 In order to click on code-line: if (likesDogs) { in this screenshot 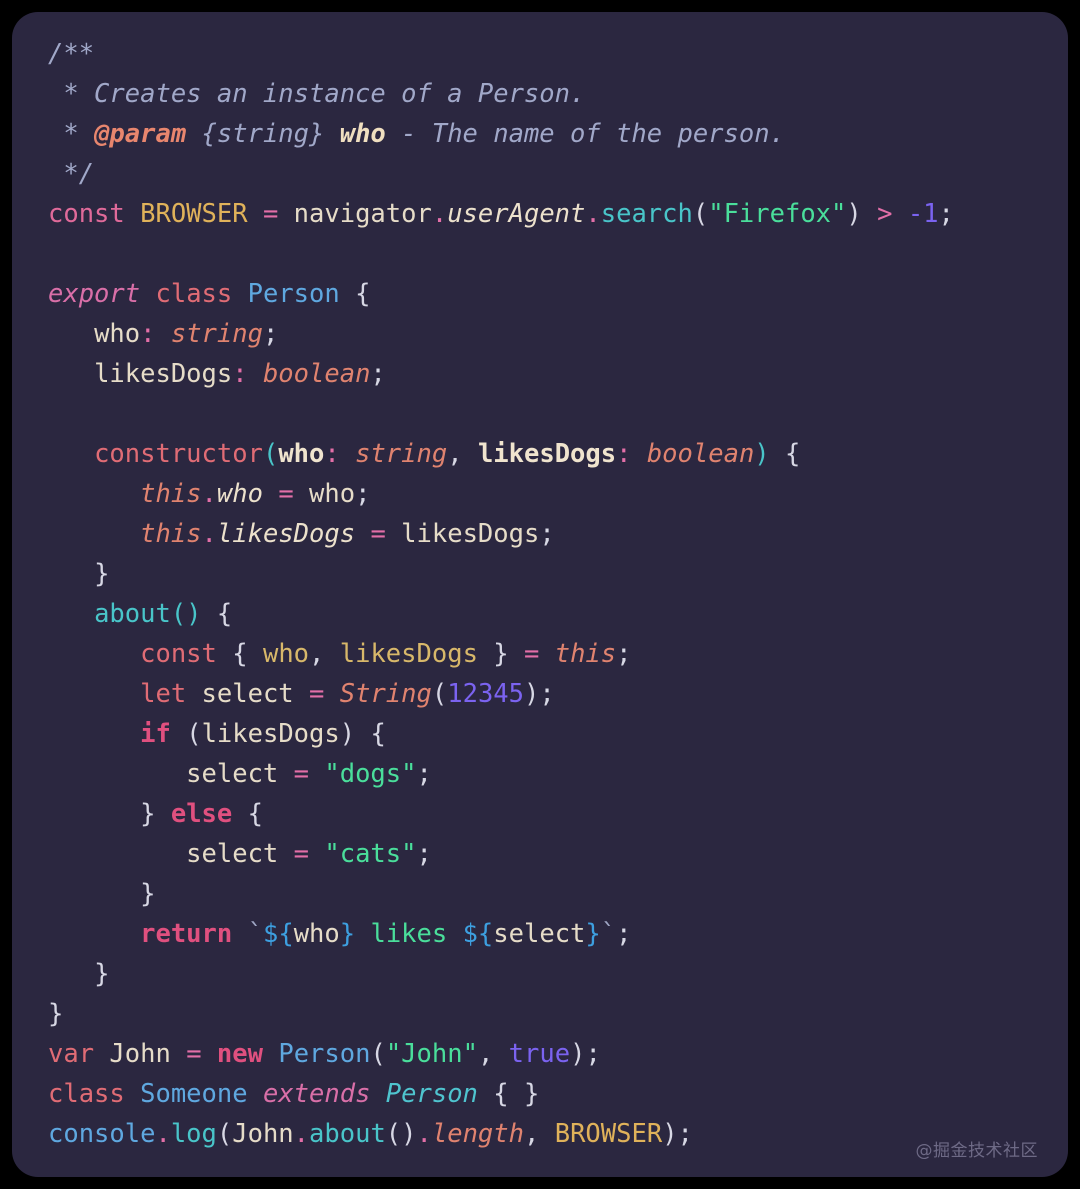, I will do `click(540, 734)`.